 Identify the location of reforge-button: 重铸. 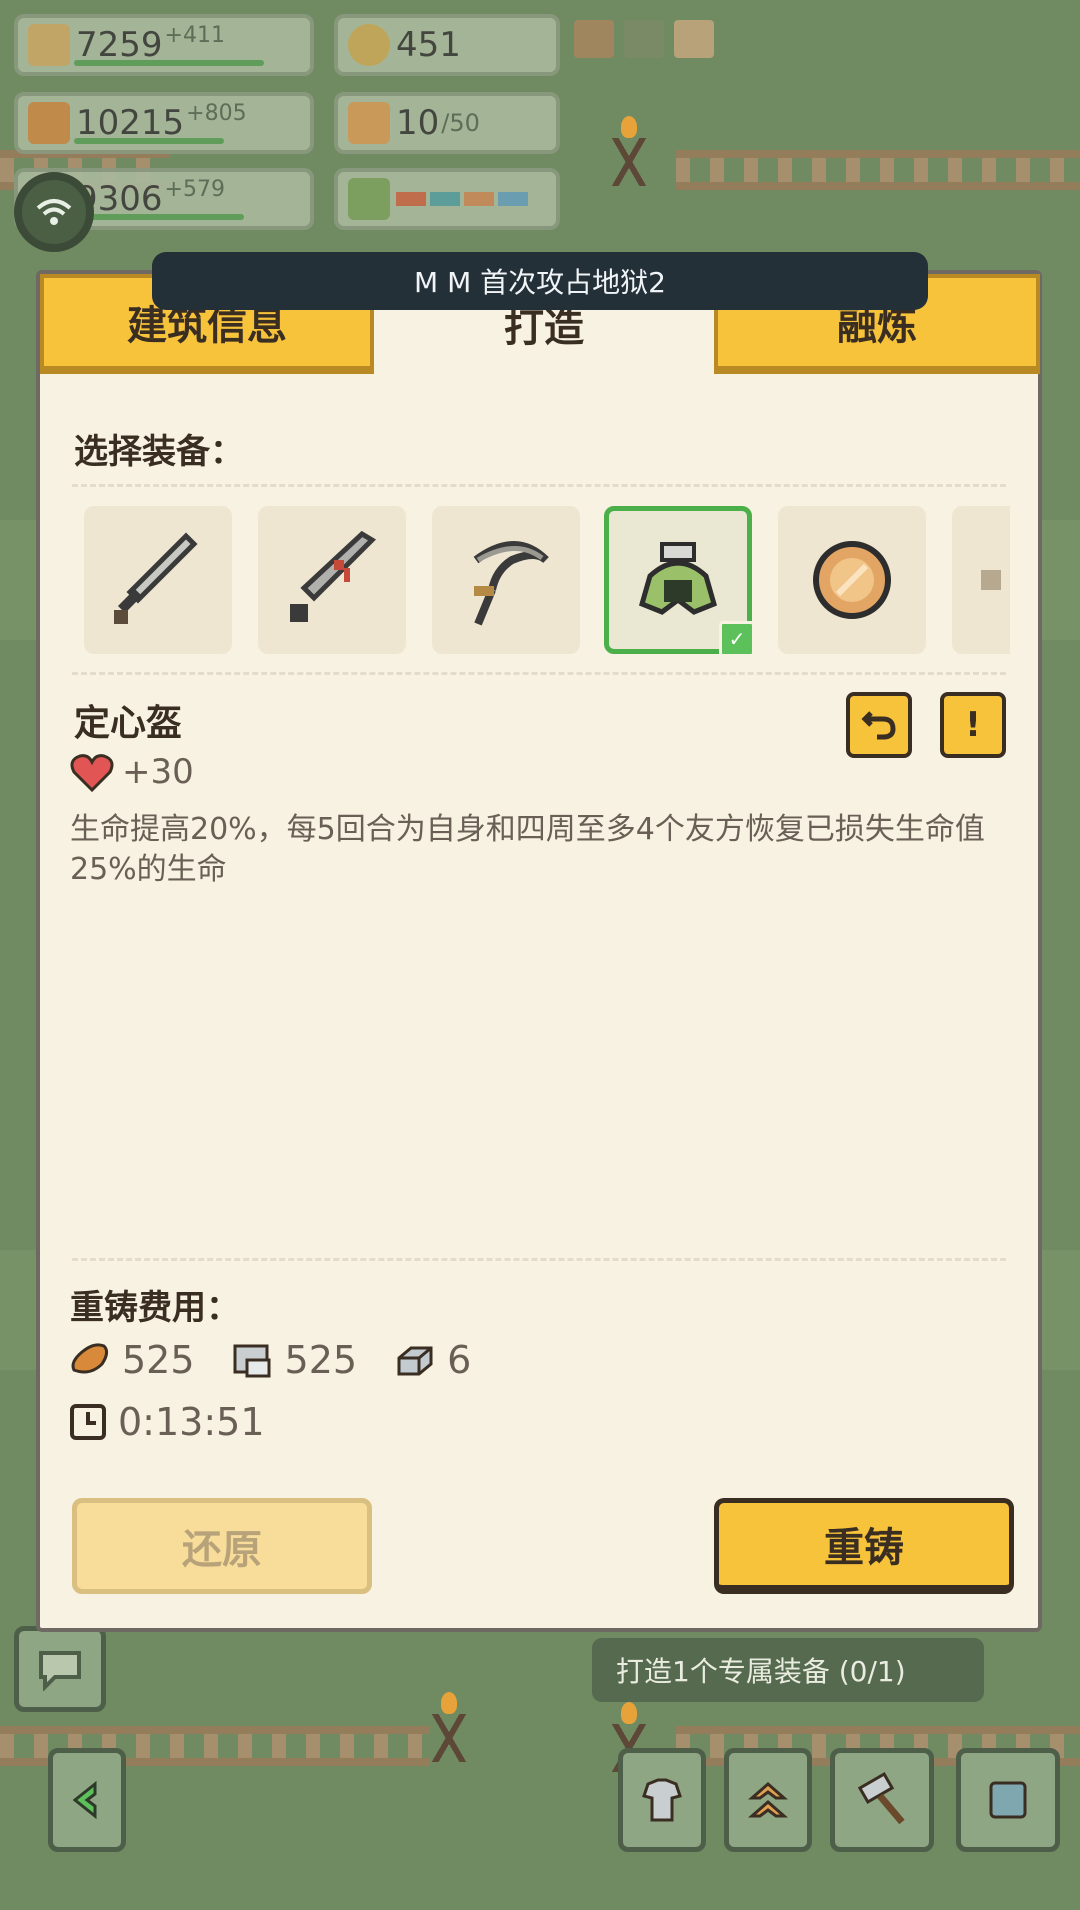
(864, 1546).